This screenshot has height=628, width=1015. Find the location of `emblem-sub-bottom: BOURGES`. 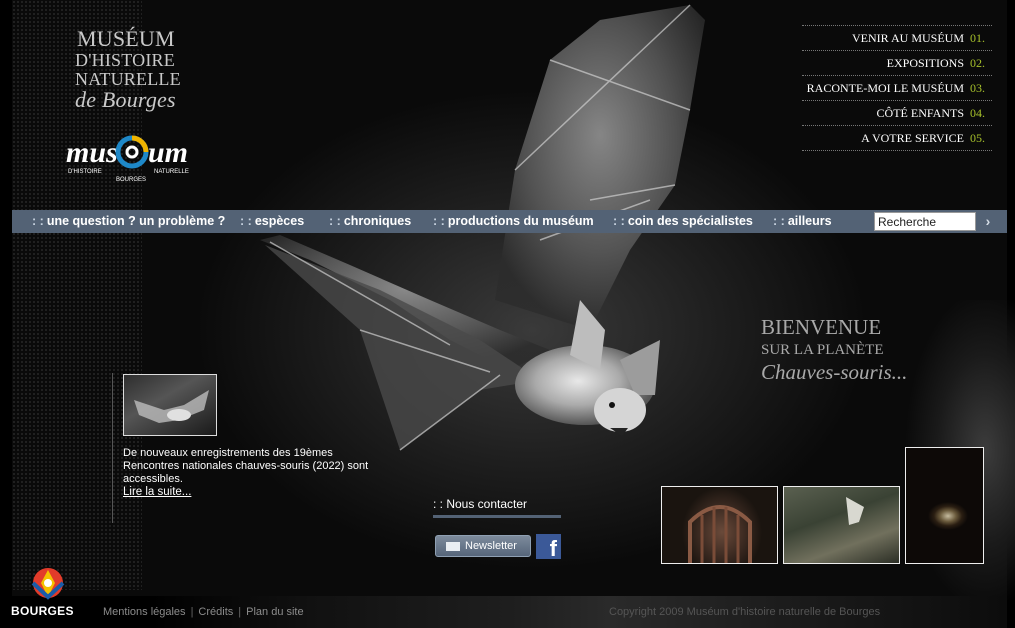

emblem-sub-bottom: BOURGES is located at coordinates (131, 180).